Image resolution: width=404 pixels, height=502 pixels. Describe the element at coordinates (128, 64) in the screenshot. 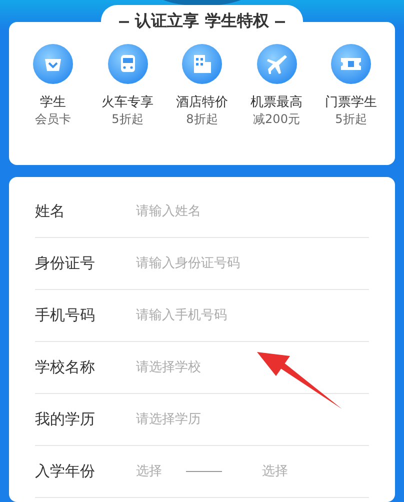

I see `train-icon` at that location.